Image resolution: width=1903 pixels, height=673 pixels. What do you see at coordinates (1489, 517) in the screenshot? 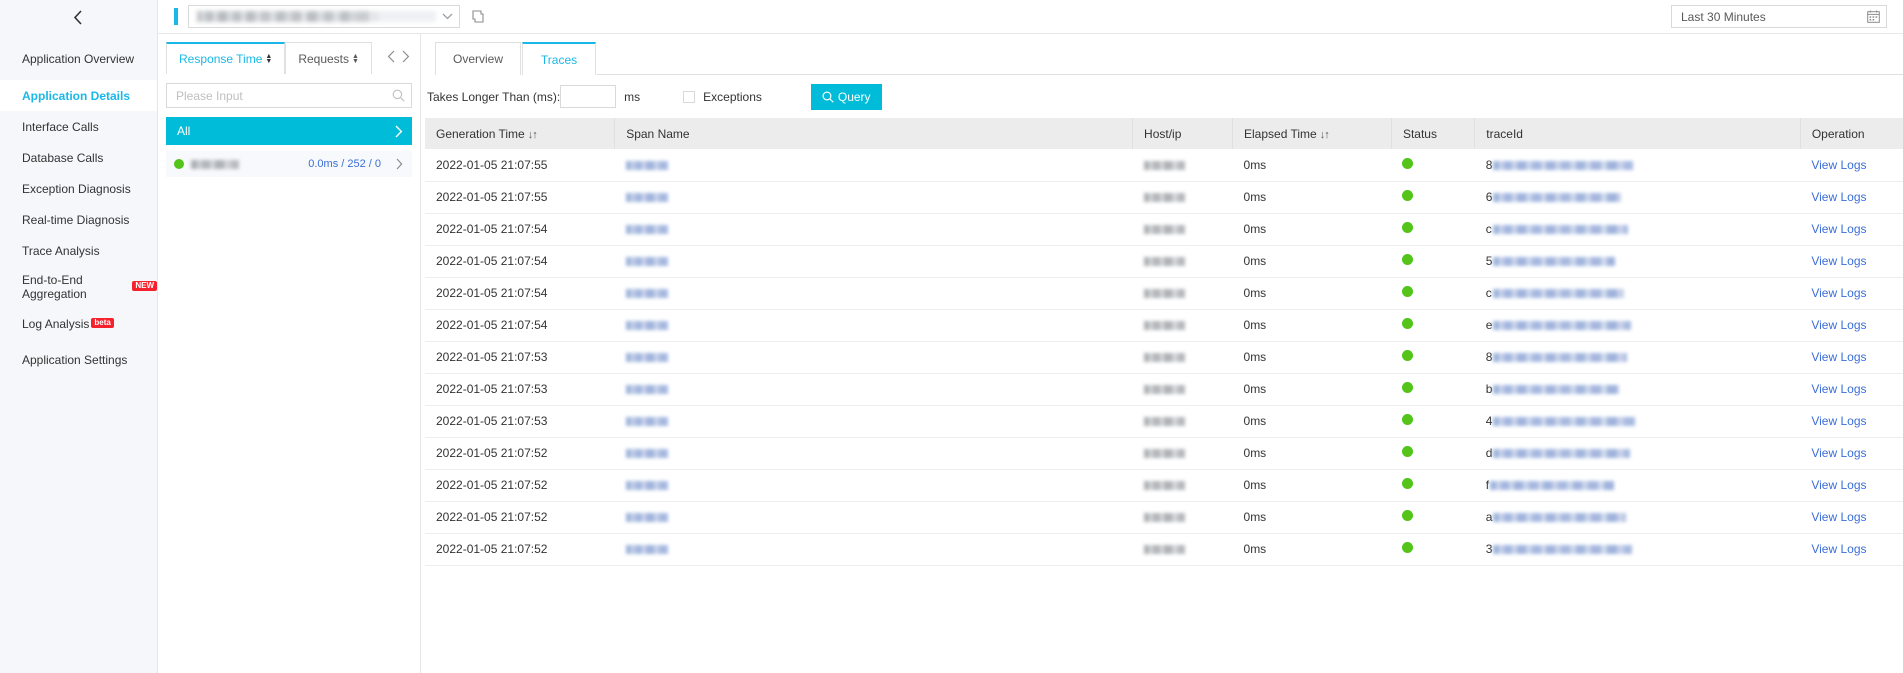
I see `trace-id-prefix: a` at bounding box center [1489, 517].